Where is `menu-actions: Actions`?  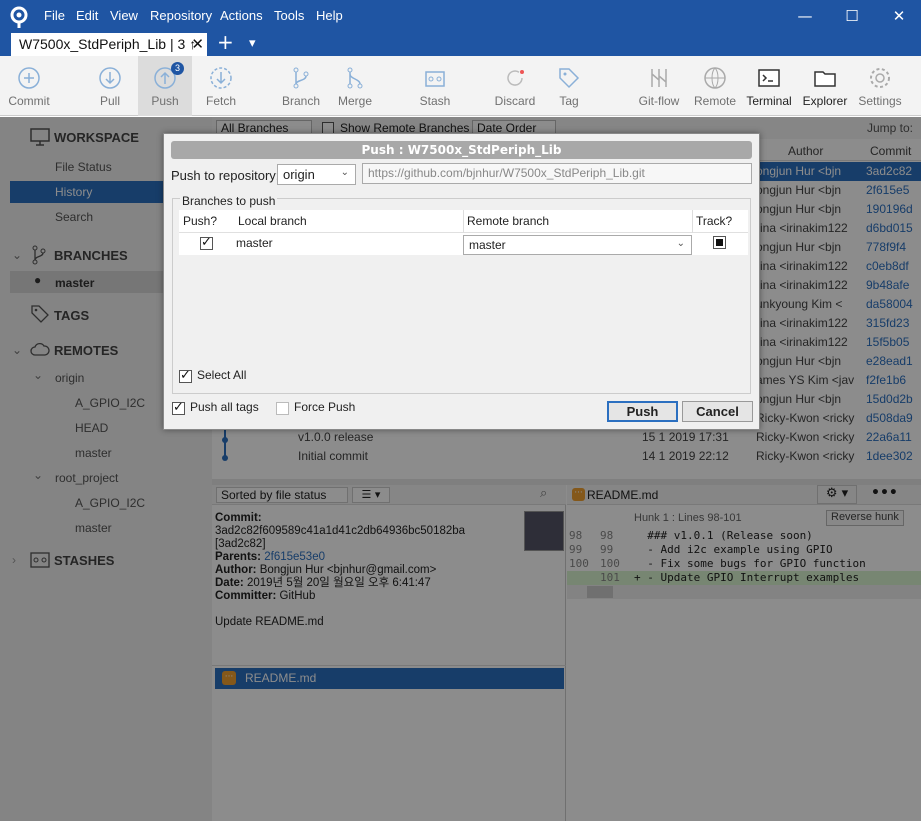
menu-actions: Actions is located at coordinates (241, 15).